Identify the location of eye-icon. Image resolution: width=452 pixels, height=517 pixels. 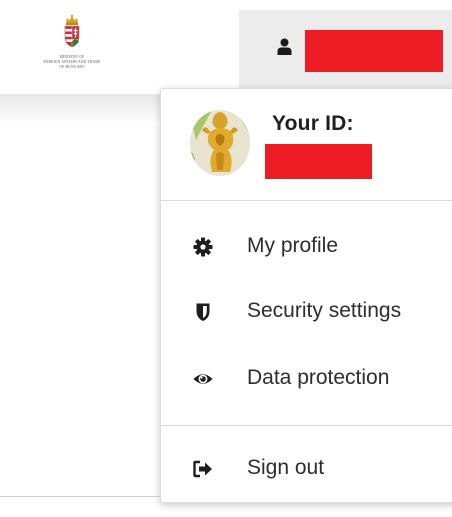
(203, 379).